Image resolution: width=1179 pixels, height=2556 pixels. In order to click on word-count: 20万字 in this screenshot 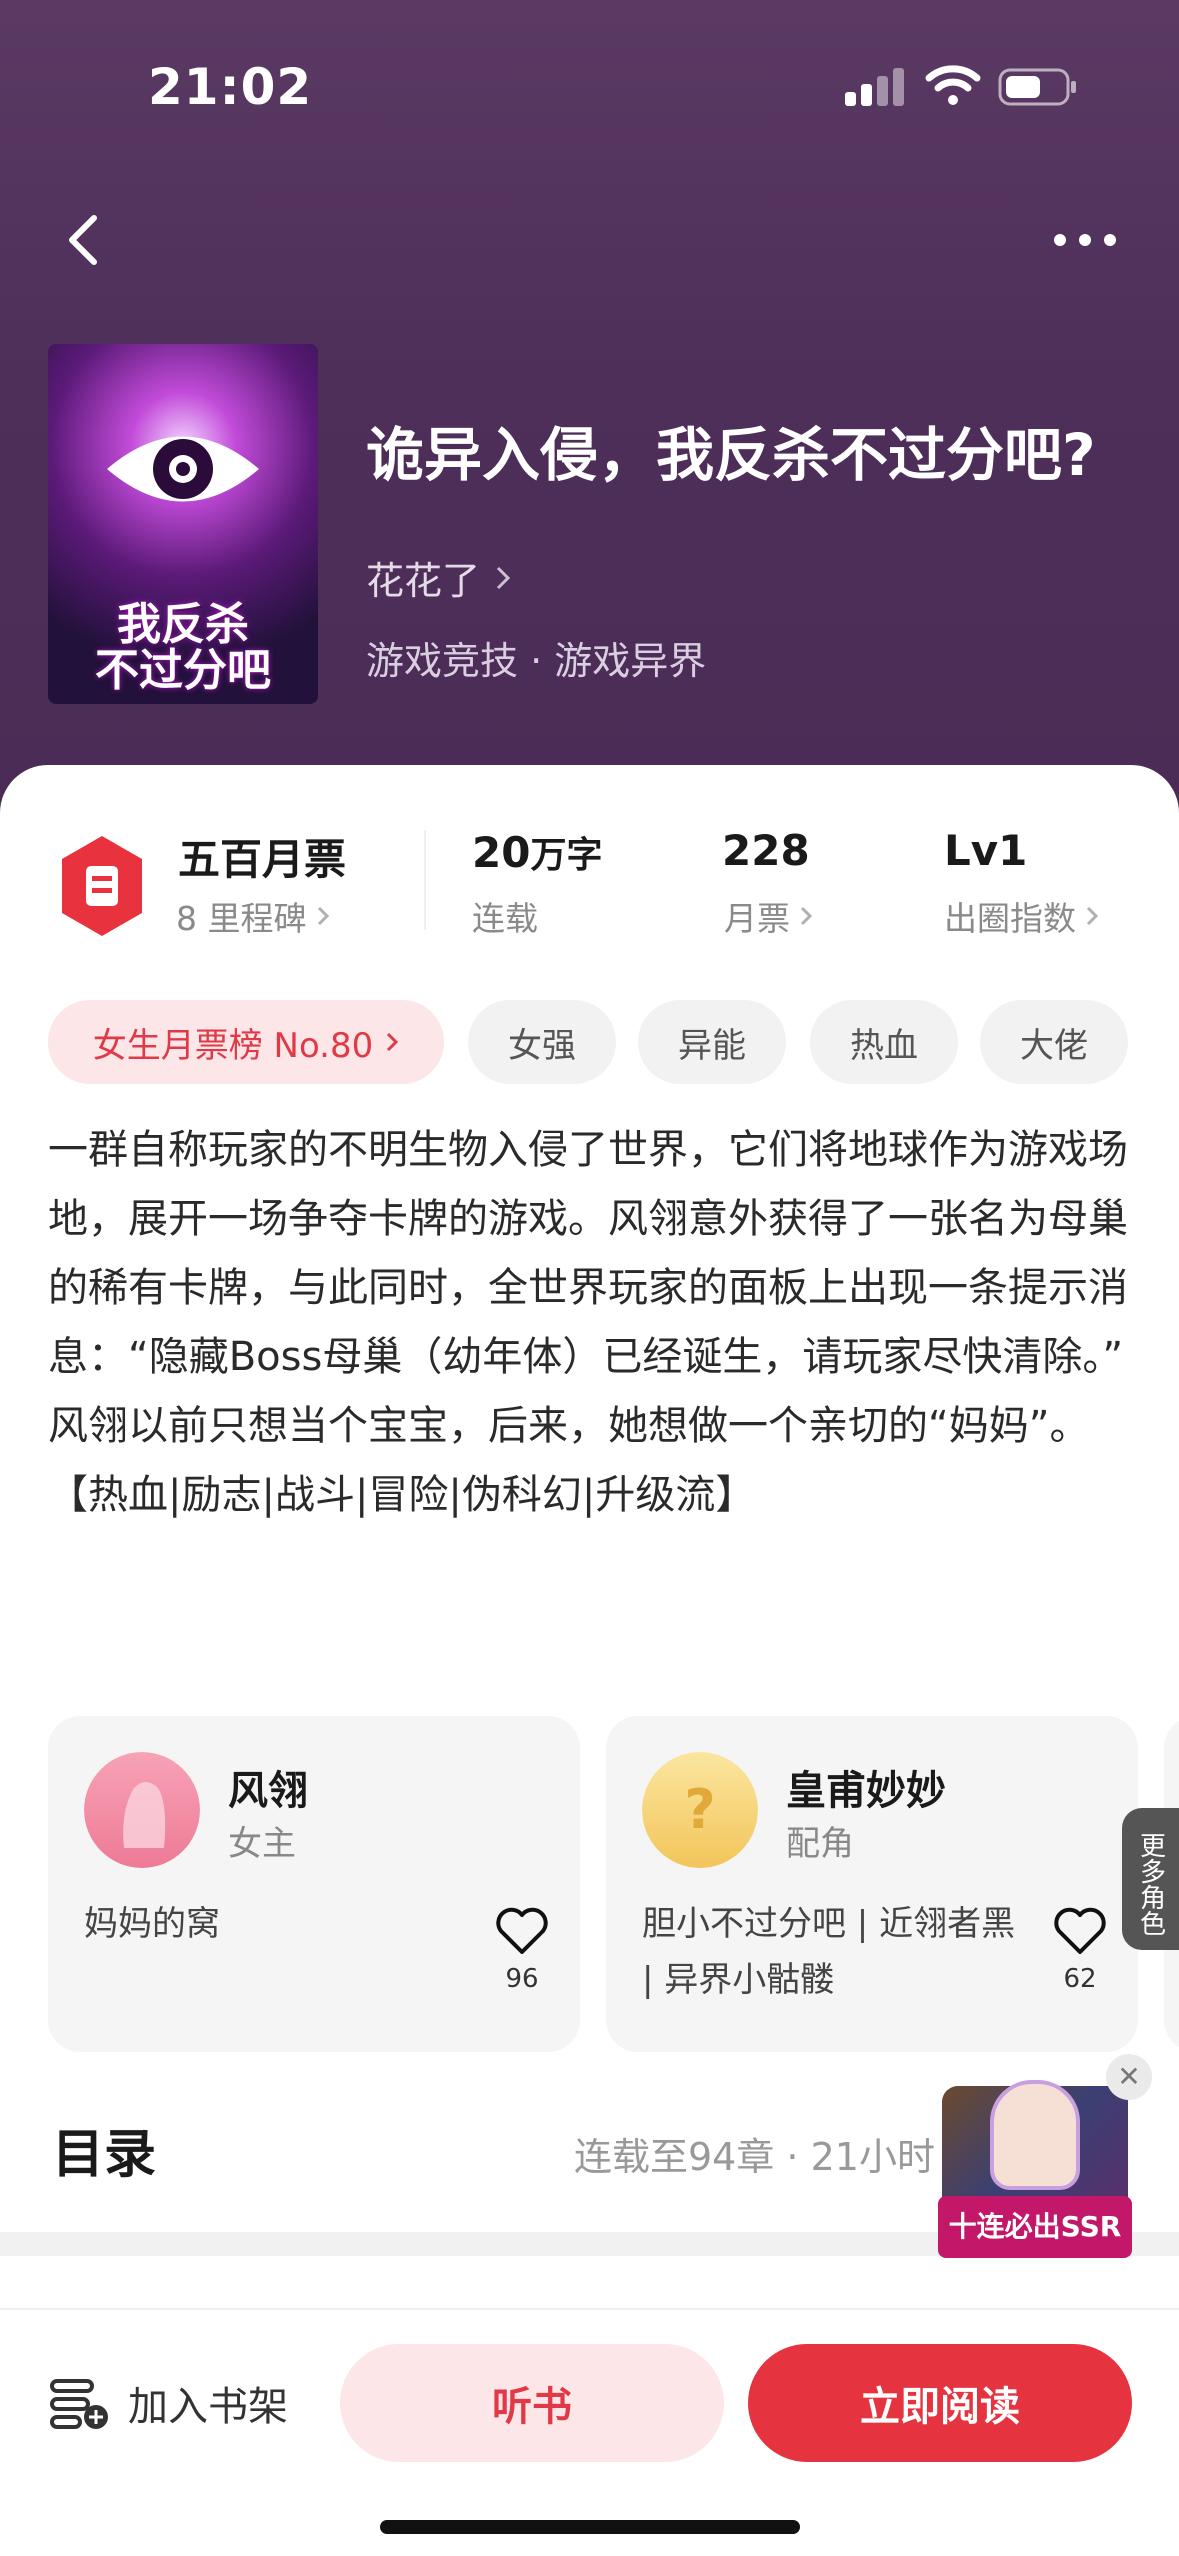, I will do `click(537, 852)`.